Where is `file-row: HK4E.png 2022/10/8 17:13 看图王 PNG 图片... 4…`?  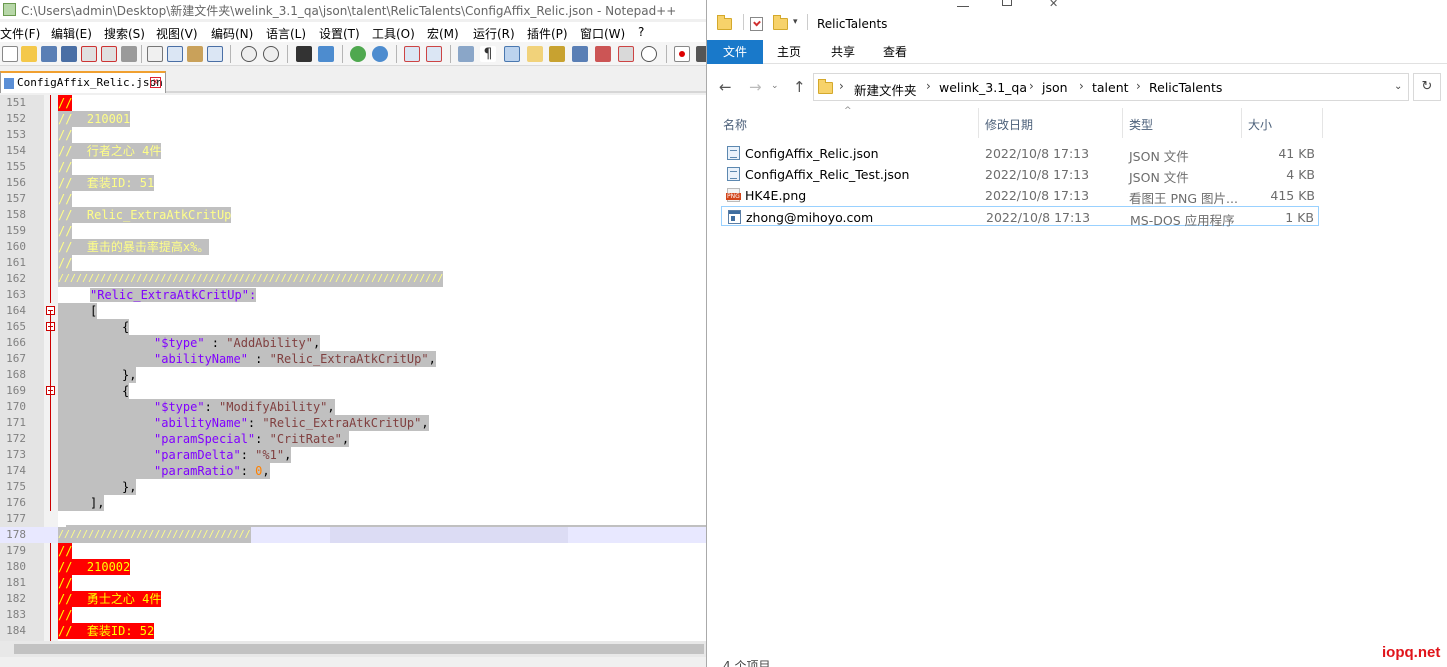
file-row: HK4E.png 2022/10/8 17:13 看图王 PNG 图片... 4… is located at coordinates (1020, 195).